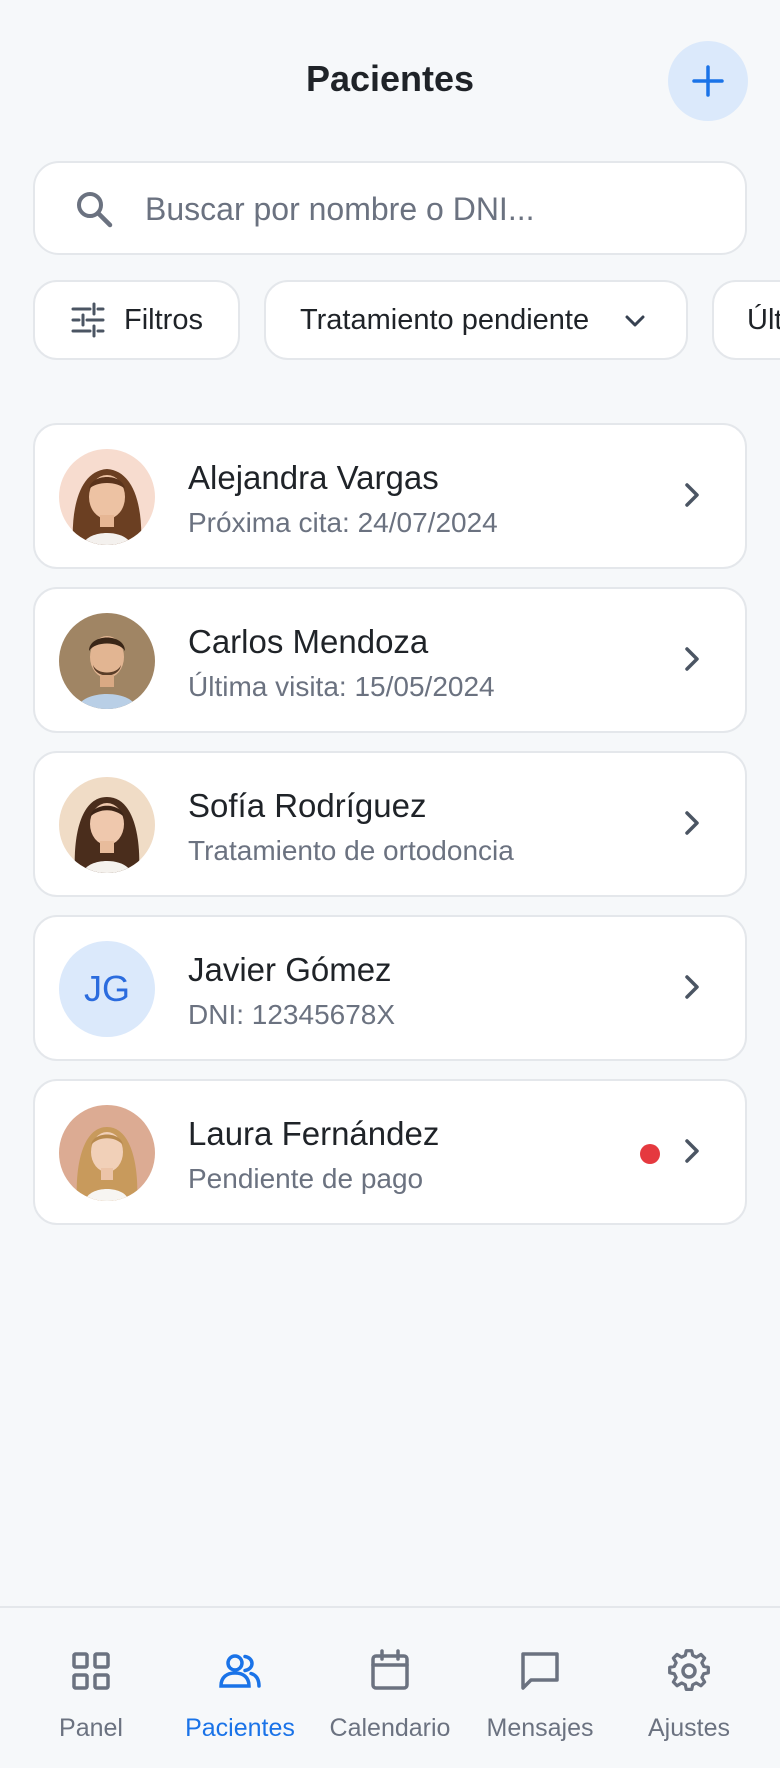  I want to click on patient-card: Laura Fernández Pendiente de pago, so click(390, 1152).